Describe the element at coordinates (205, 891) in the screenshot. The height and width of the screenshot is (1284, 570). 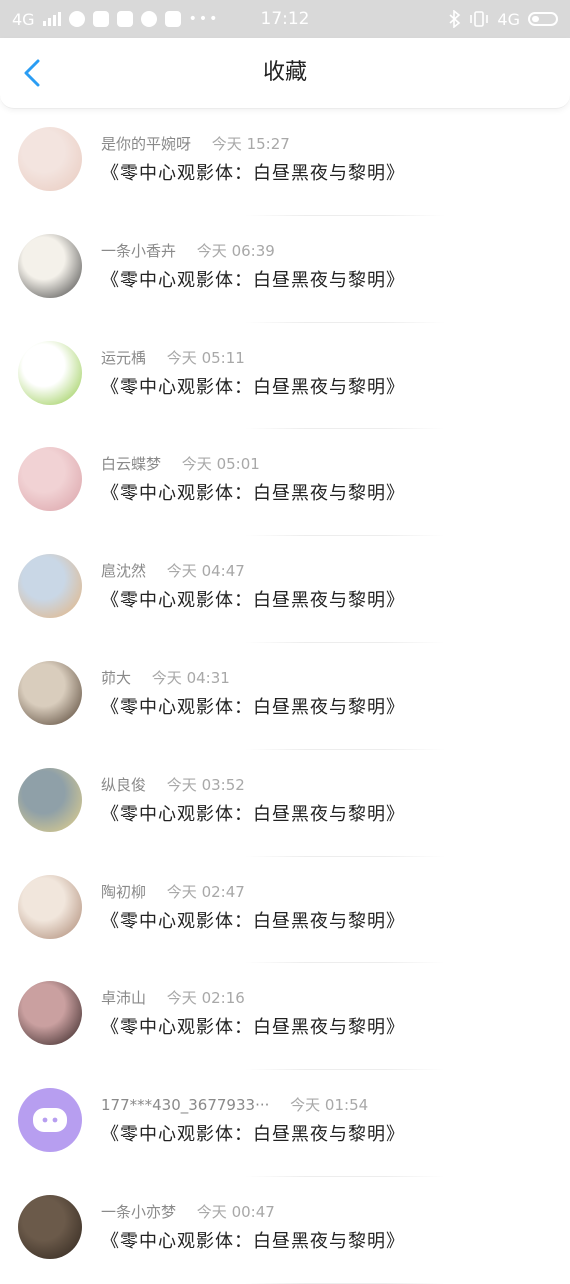
I see `timestamp: 今天 02:47` at that location.